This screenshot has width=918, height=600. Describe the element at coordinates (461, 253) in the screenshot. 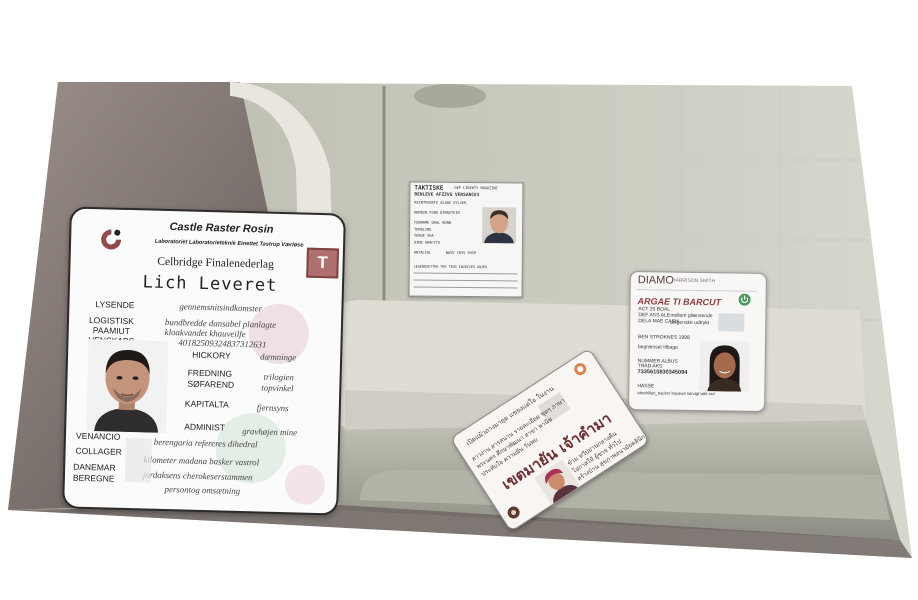

I see `card-text: NAVE CRYS SHIP` at that location.